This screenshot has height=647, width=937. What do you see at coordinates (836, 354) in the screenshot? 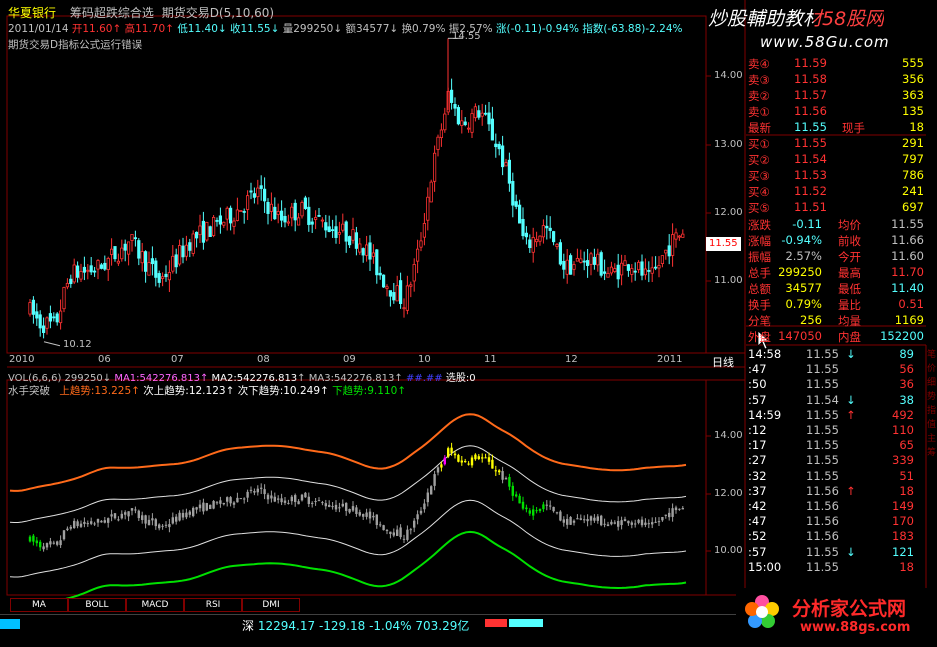
I see `tick-row: 14:58 11.55 ↓ 89` at bounding box center [836, 354].